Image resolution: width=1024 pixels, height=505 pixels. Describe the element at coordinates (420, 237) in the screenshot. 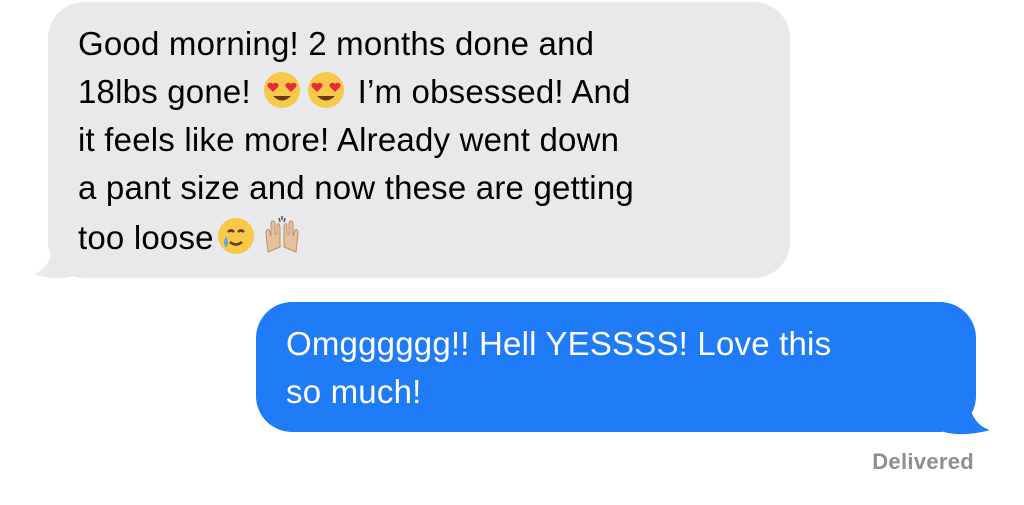

I see `received-message-line-5: too loose` at that location.